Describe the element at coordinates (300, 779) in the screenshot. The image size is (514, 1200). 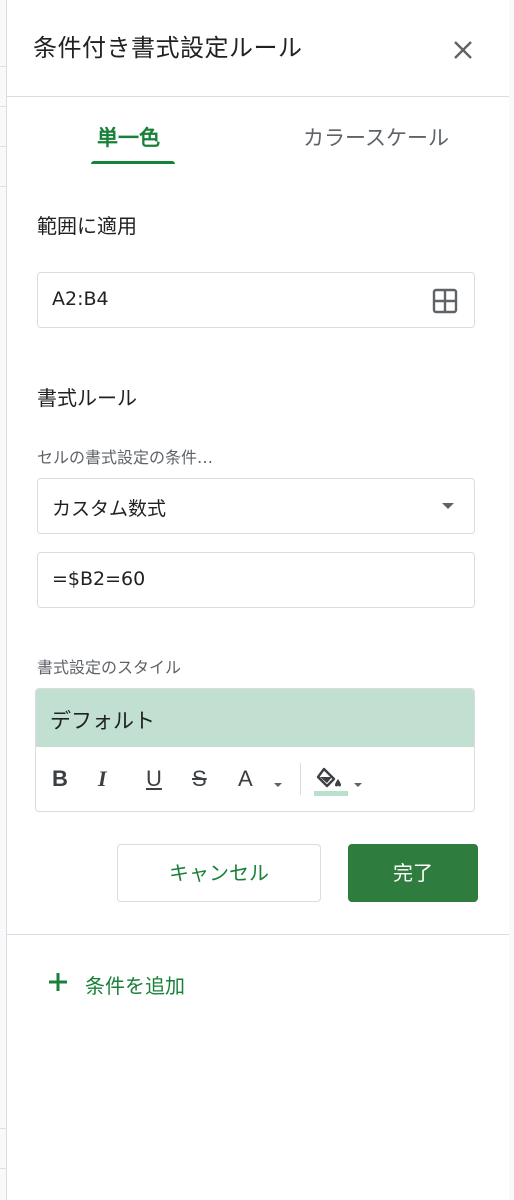
I see `toolbar-separator` at that location.